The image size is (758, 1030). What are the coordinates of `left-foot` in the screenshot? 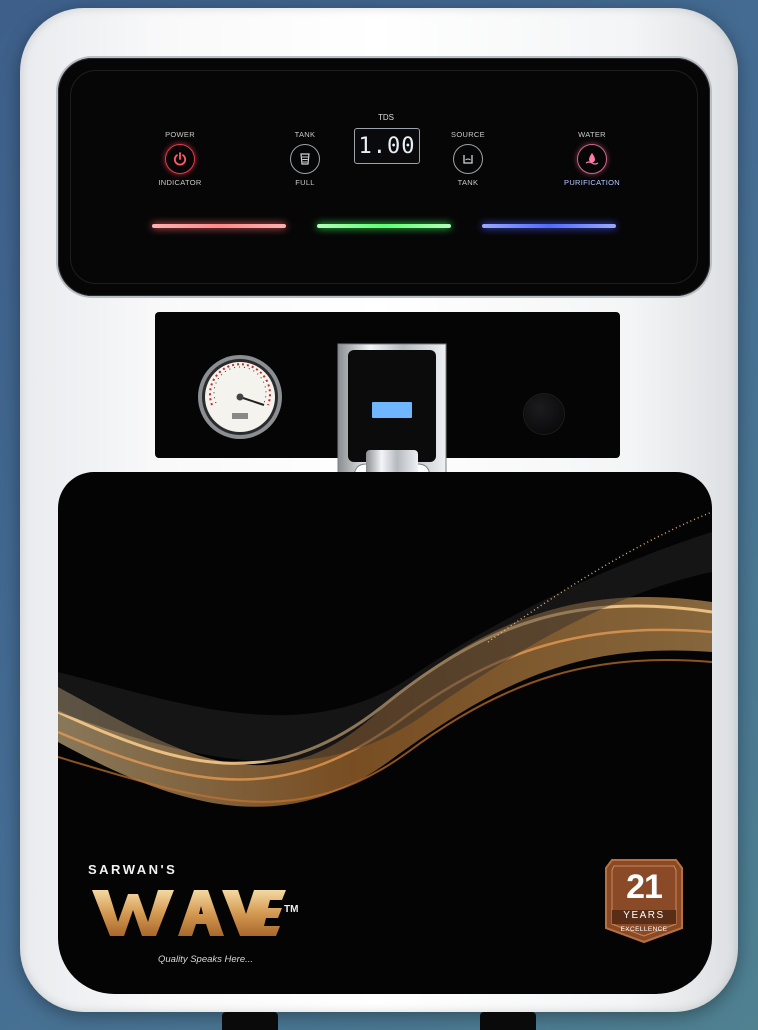 It's located at (250, 1021).